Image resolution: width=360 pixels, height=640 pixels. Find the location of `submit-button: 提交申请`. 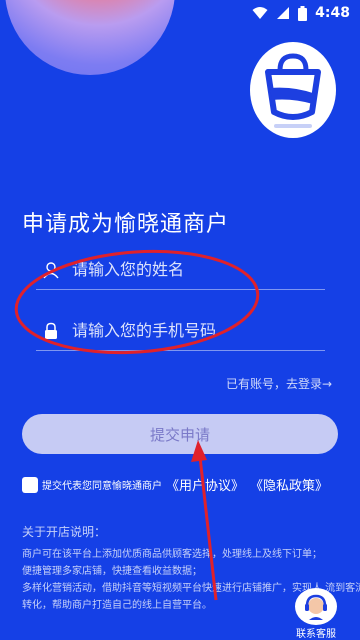

submit-button: 提交申请 is located at coordinates (180, 434).